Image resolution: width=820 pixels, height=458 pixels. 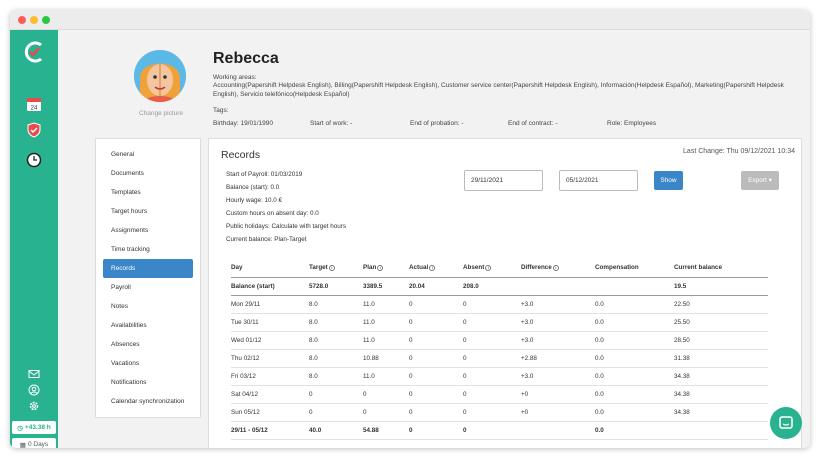 I want to click on gear-icon, so click(x=34, y=406).